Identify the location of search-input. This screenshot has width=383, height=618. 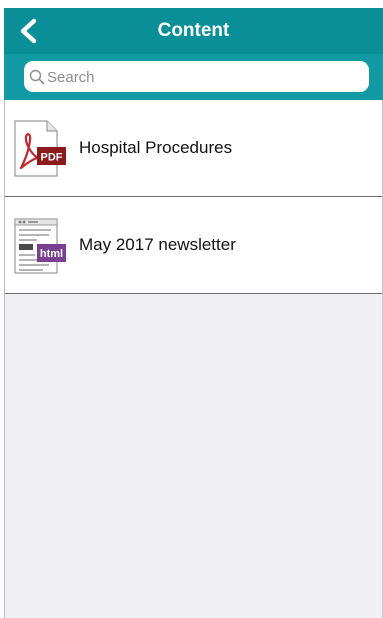
(202, 77).